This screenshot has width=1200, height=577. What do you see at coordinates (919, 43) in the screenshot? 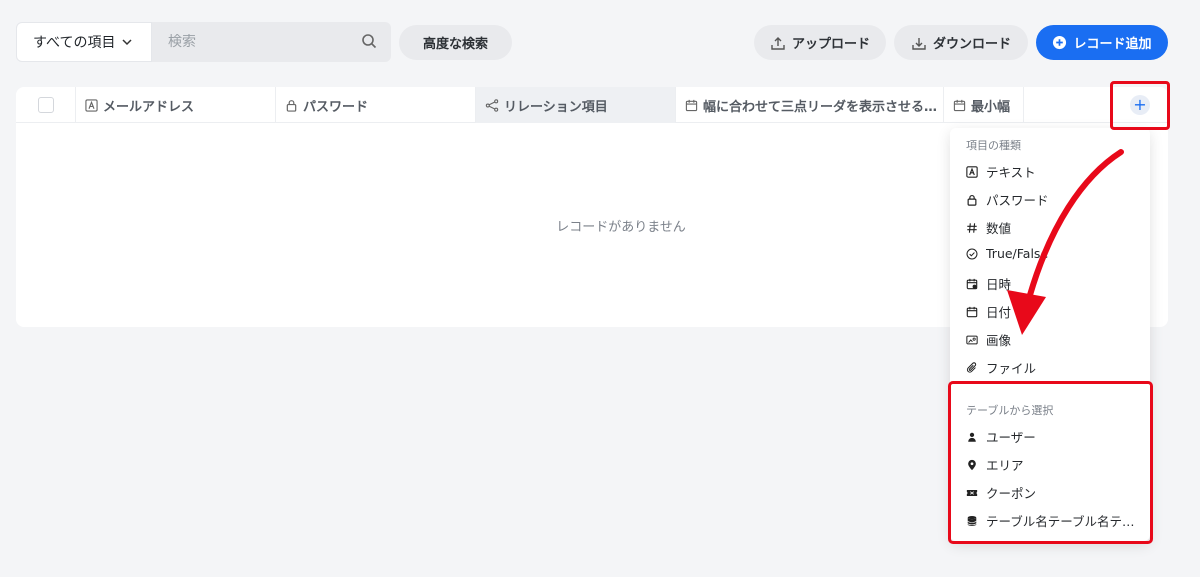
I see `download-icon` at bounding box center [919, 43].